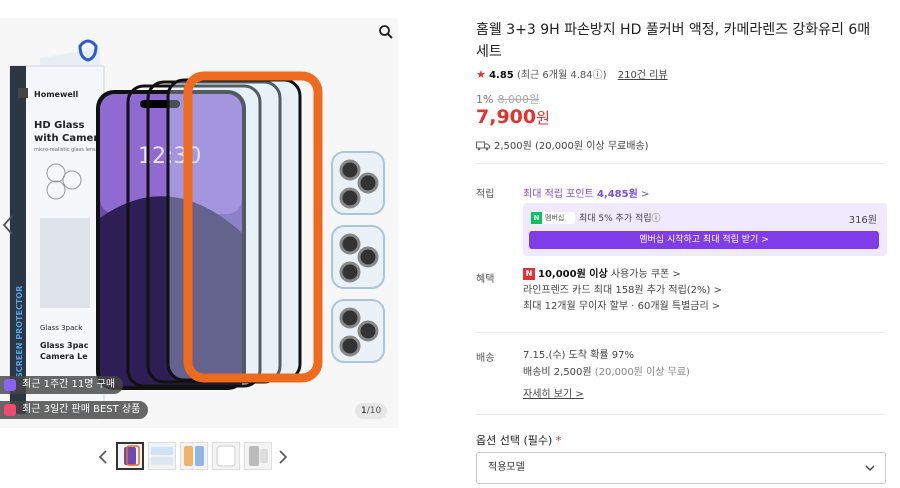  Describe the element at coordinates (386, 32) in the screenshot. I see `zoom-icon` at that location.